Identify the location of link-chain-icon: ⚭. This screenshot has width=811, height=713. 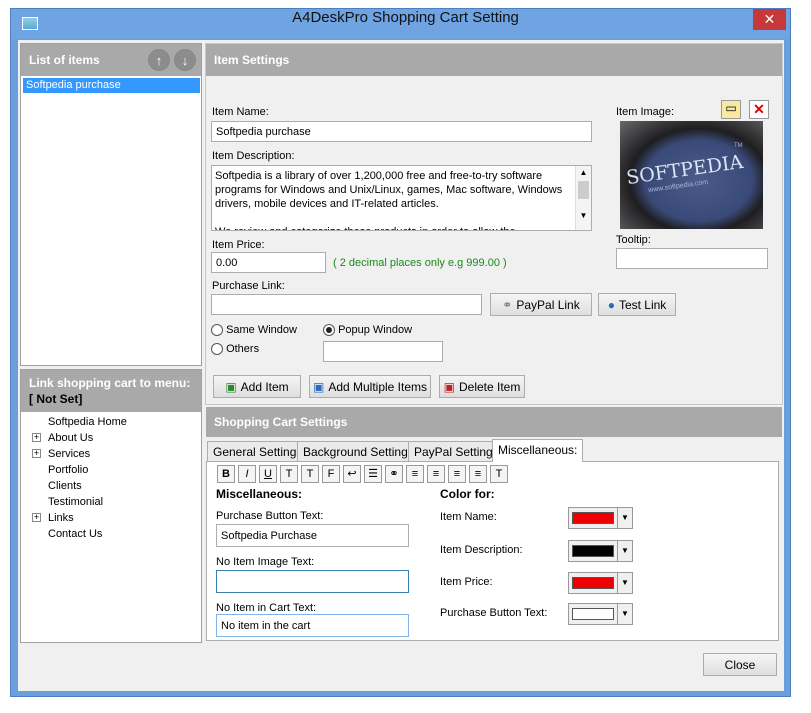
(507, 304).